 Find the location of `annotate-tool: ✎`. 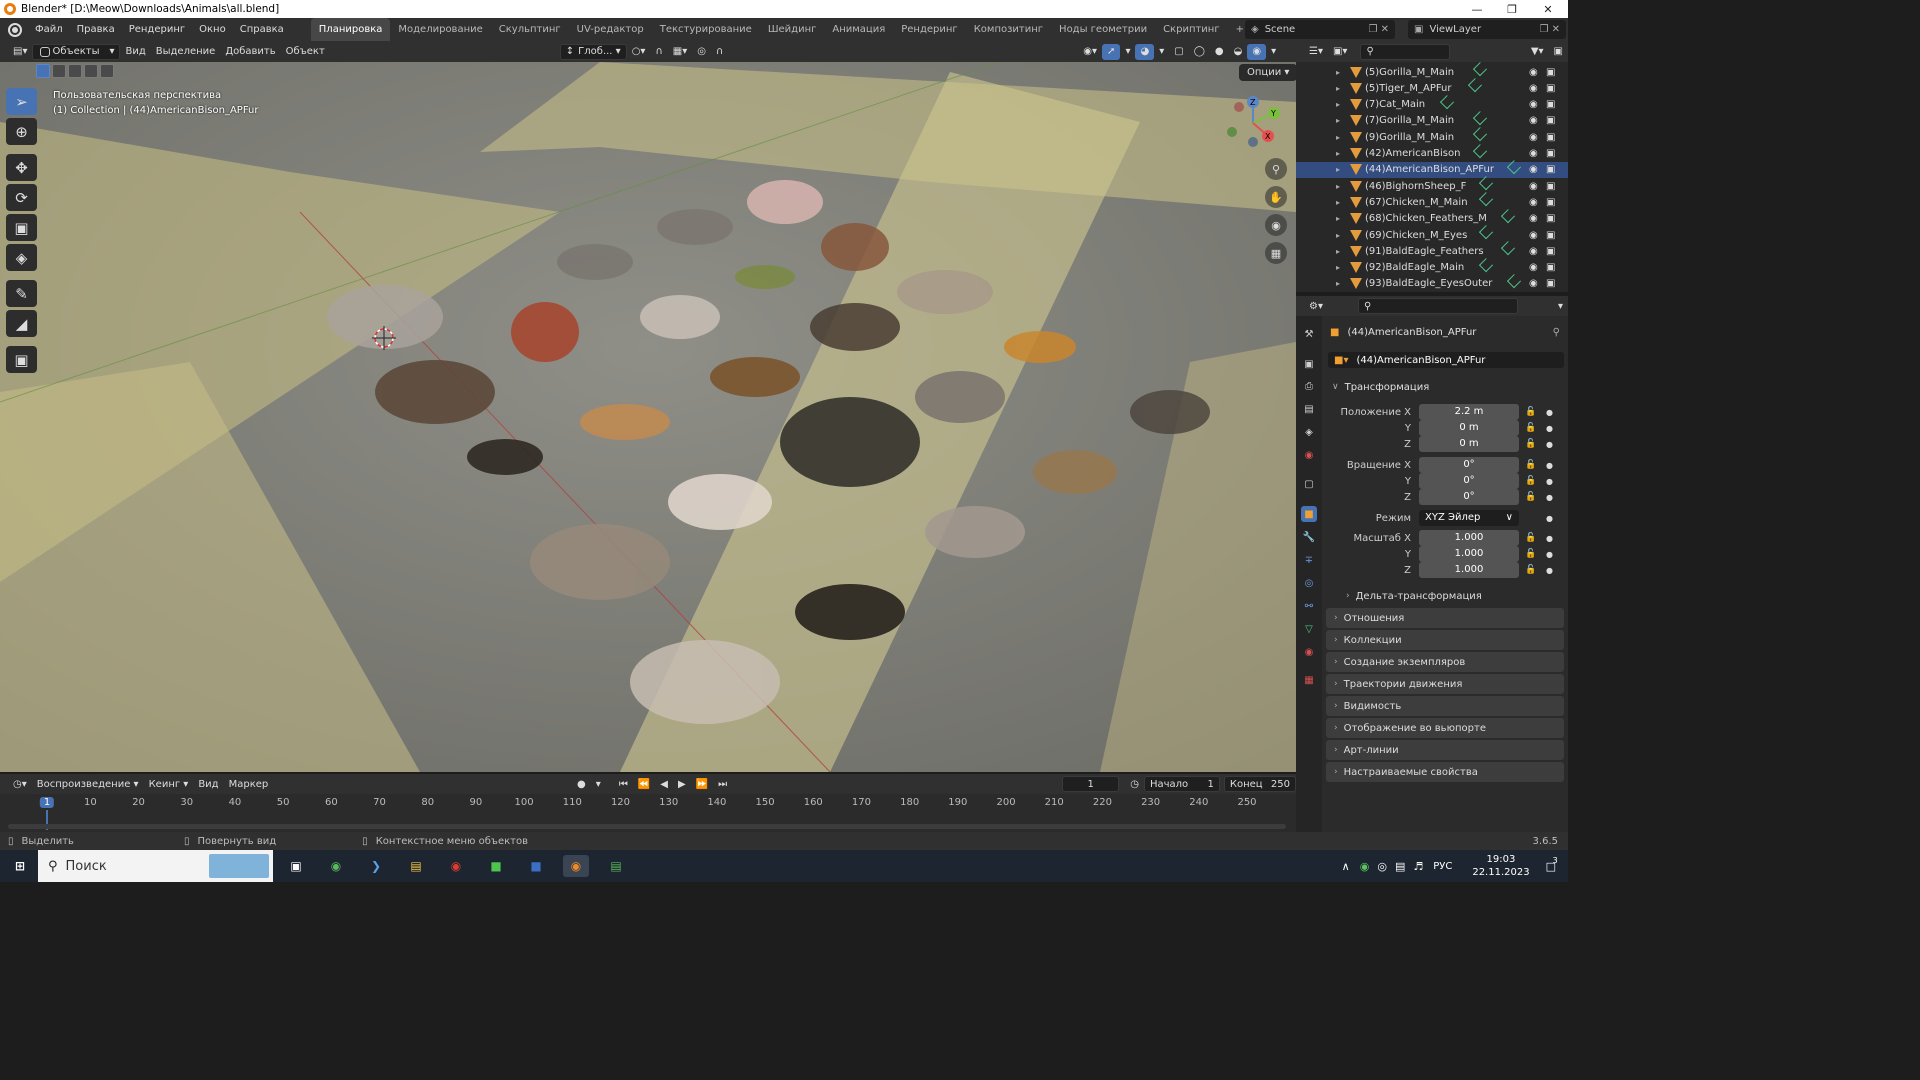

annotate-tool: ✎ is located at coordinates (21, 293).